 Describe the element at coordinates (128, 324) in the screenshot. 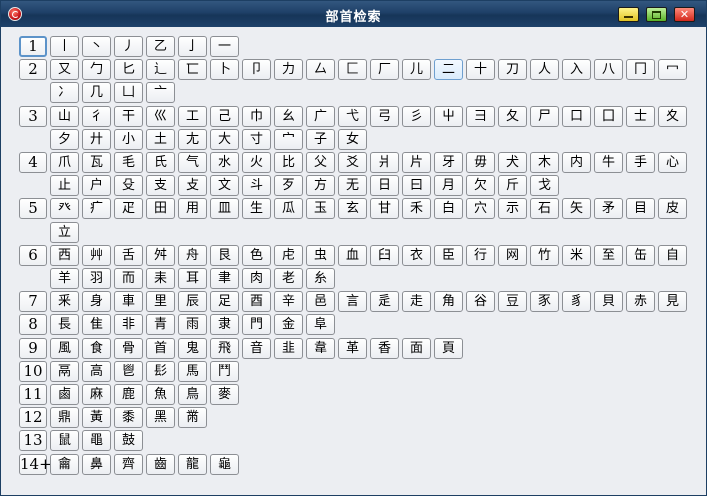

I see `radical-button: 非` at that location.